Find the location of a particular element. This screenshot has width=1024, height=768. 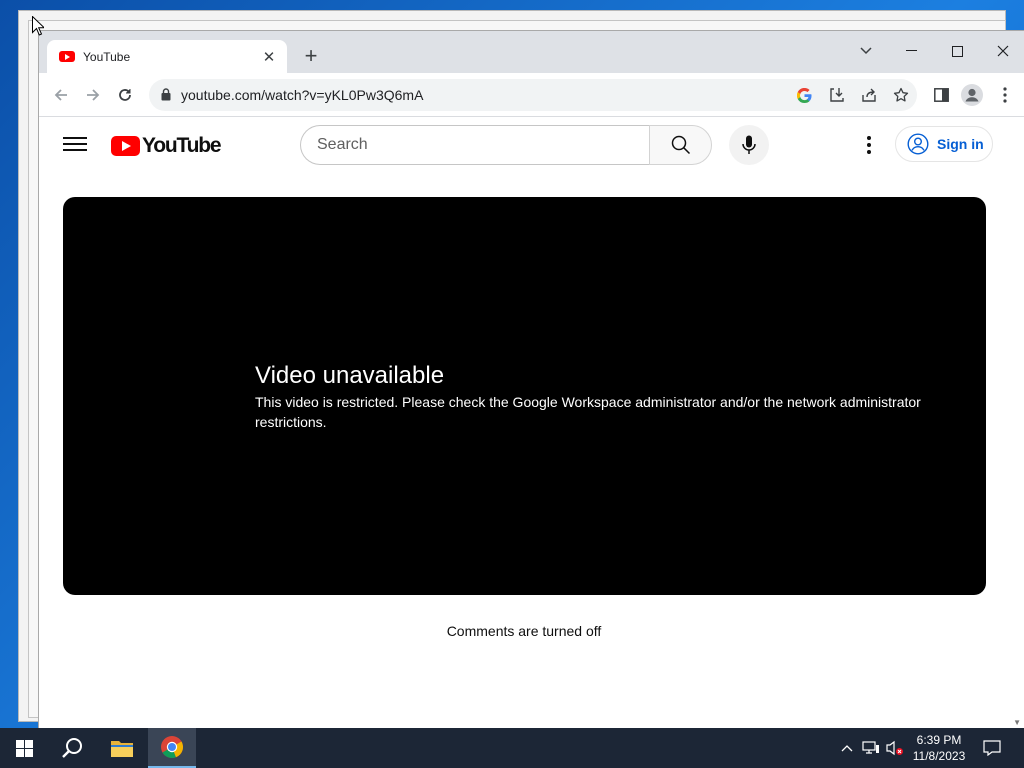

folder-icon is located at coordinates (122, 749).